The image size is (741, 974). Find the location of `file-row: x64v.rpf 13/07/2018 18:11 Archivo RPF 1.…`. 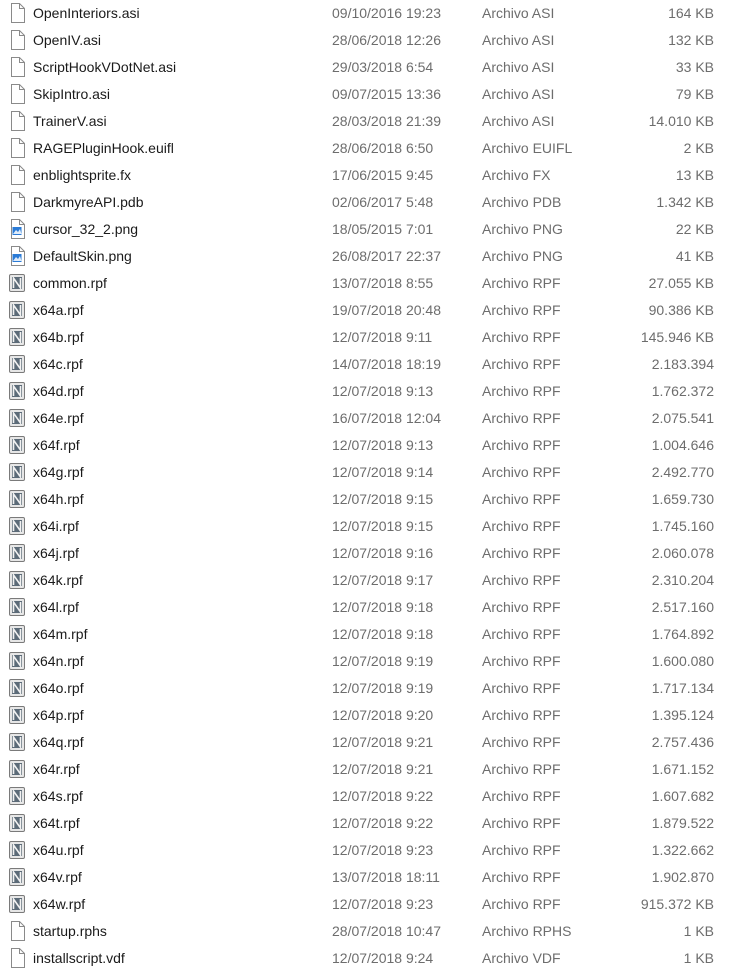

file-row: x64v.rpf 13/07/2018 18:11 Archivo RPF 1.… is located at coordinates (370, 877).